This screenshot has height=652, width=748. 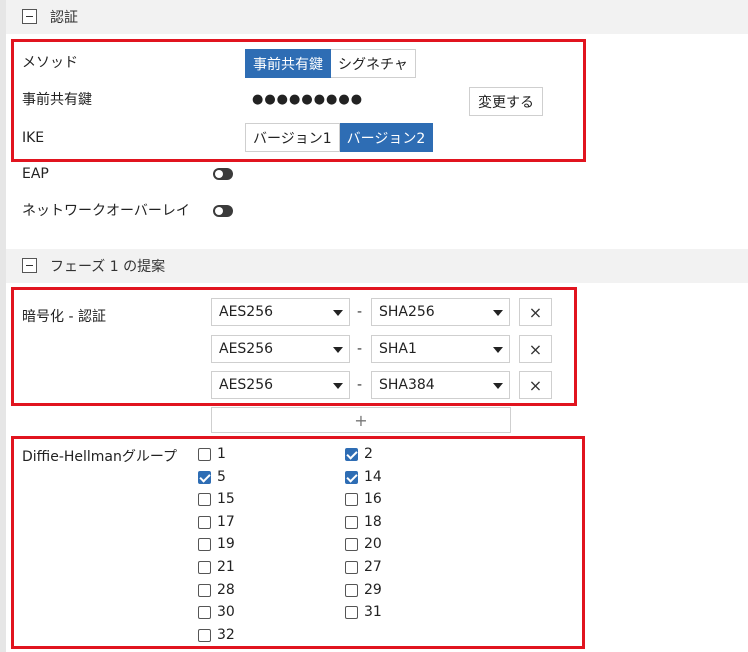 What do you see at coordinates (440, 312) in the screenshot?
I see `auth-select: SHA256` at bounding box center [440, 312].